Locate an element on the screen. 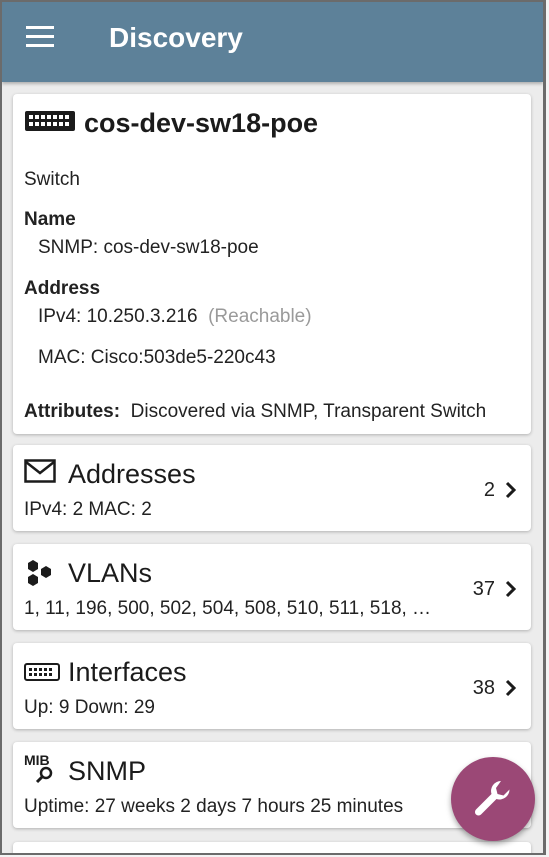 The image size is (549, 857). envelope-icon is located at coordinates (40, 473).